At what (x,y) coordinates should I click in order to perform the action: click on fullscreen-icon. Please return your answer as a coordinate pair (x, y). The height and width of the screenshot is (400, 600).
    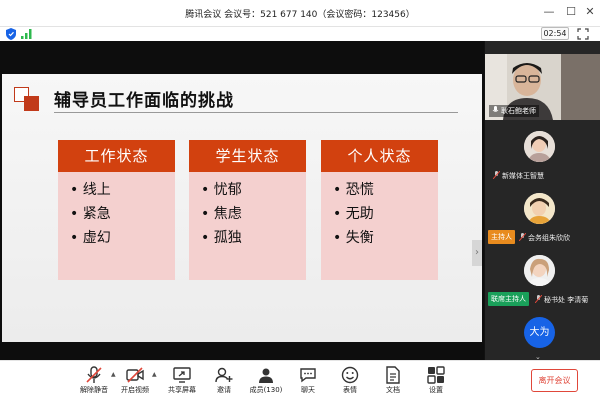
    Looking at the image, I should click on (583, 34).